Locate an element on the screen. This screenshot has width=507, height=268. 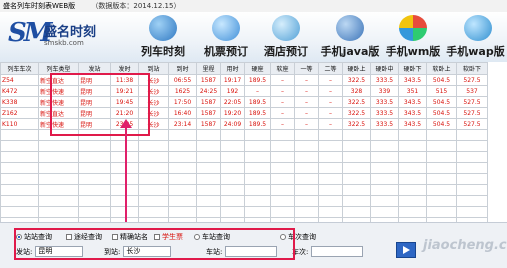
col-duration: 用时 is located at coordinates (232, 68).